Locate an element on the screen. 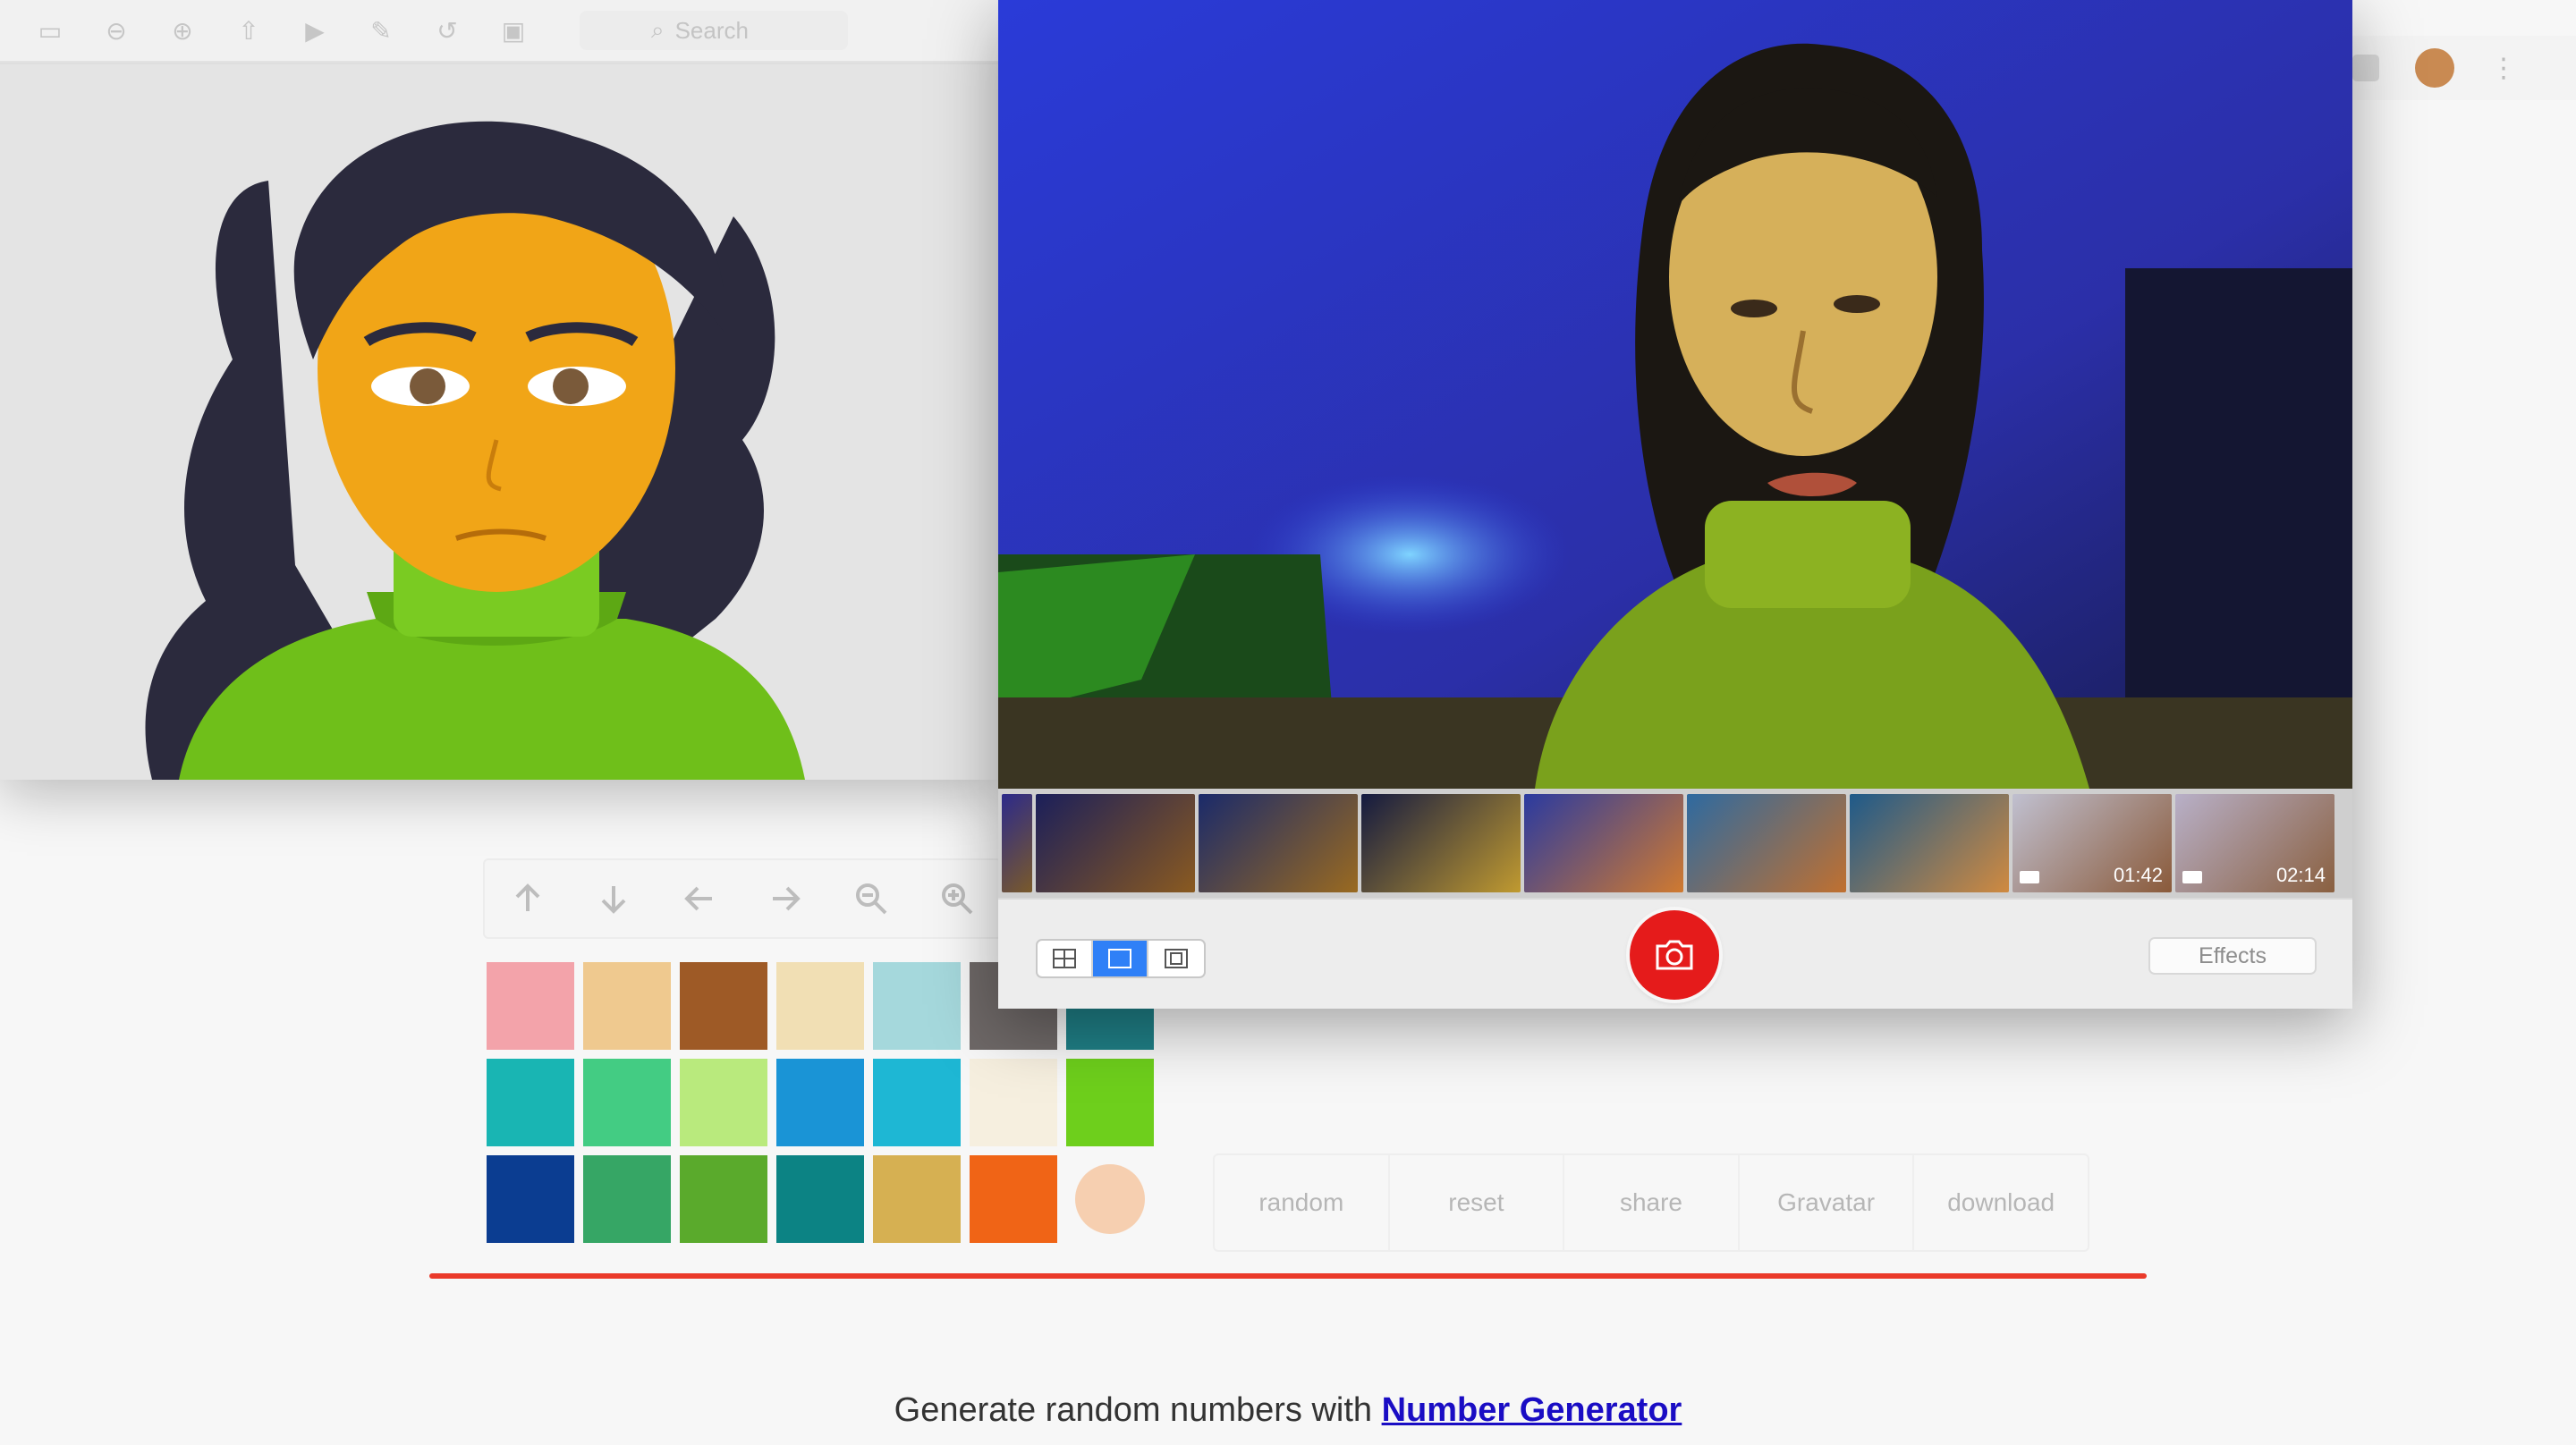 This screenshot has height=1445, width=2576. search-icon: ⌕ is located at coordinates (658, 29).